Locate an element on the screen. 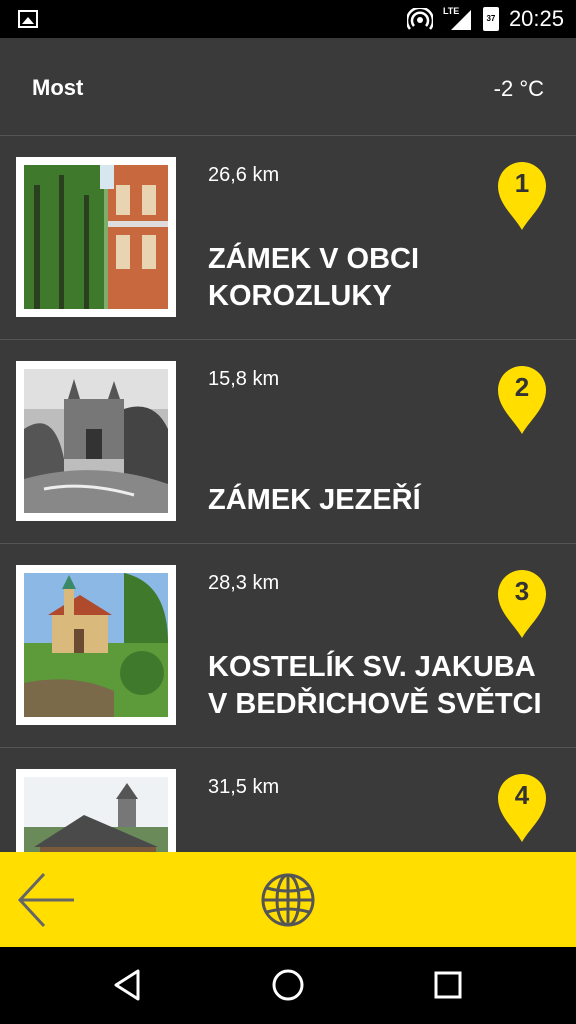  globe-icon is located at coordinates (288, 900).